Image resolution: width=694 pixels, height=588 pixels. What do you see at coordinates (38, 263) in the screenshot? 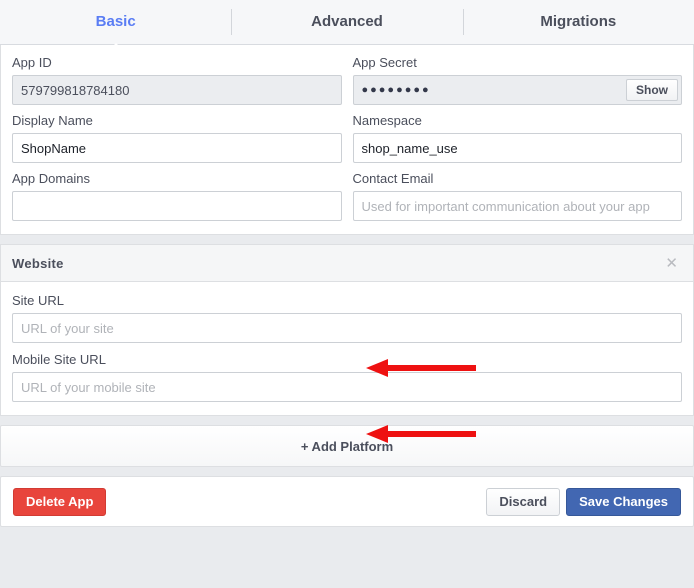
I see `website-section-title: Website` at bounding box center [38, 263].